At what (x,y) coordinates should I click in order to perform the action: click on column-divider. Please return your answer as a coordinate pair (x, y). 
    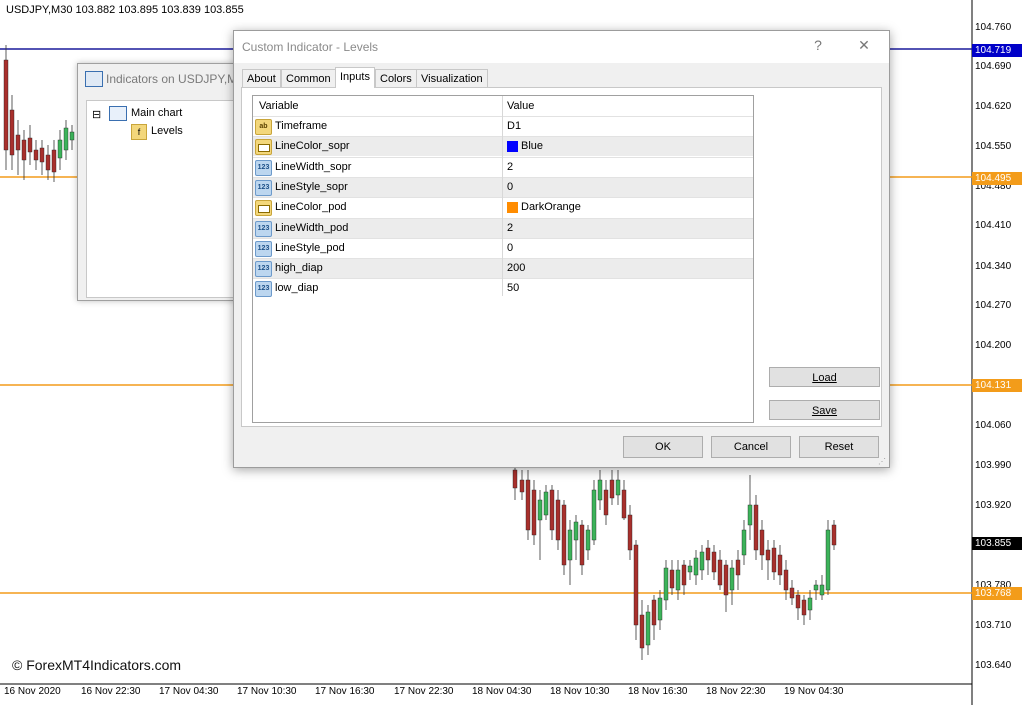
    Looking at the image, I should click on (502, 196).